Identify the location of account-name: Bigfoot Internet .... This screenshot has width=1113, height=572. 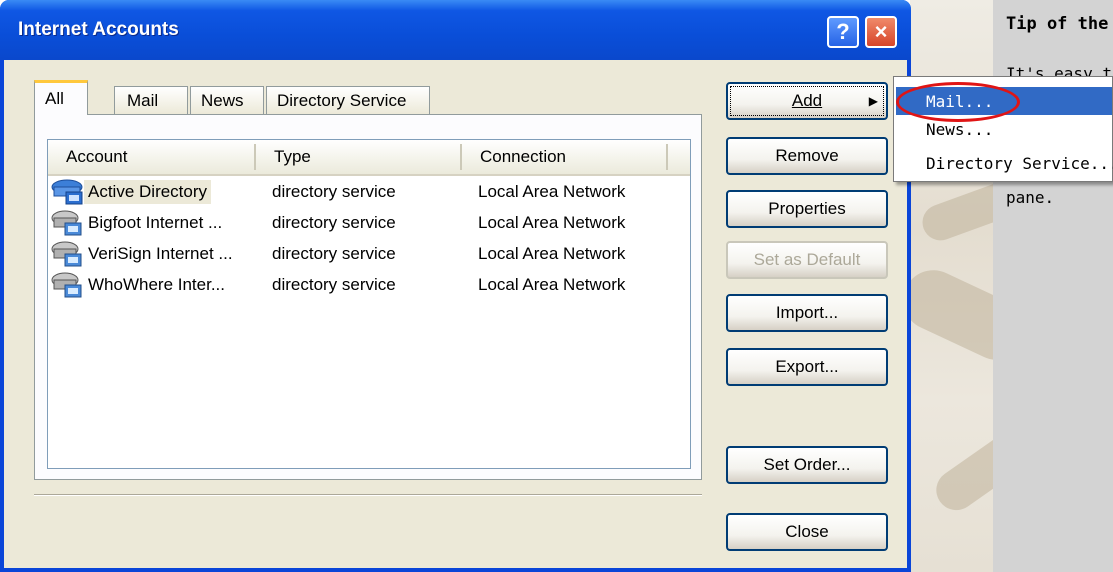
(155, 222).